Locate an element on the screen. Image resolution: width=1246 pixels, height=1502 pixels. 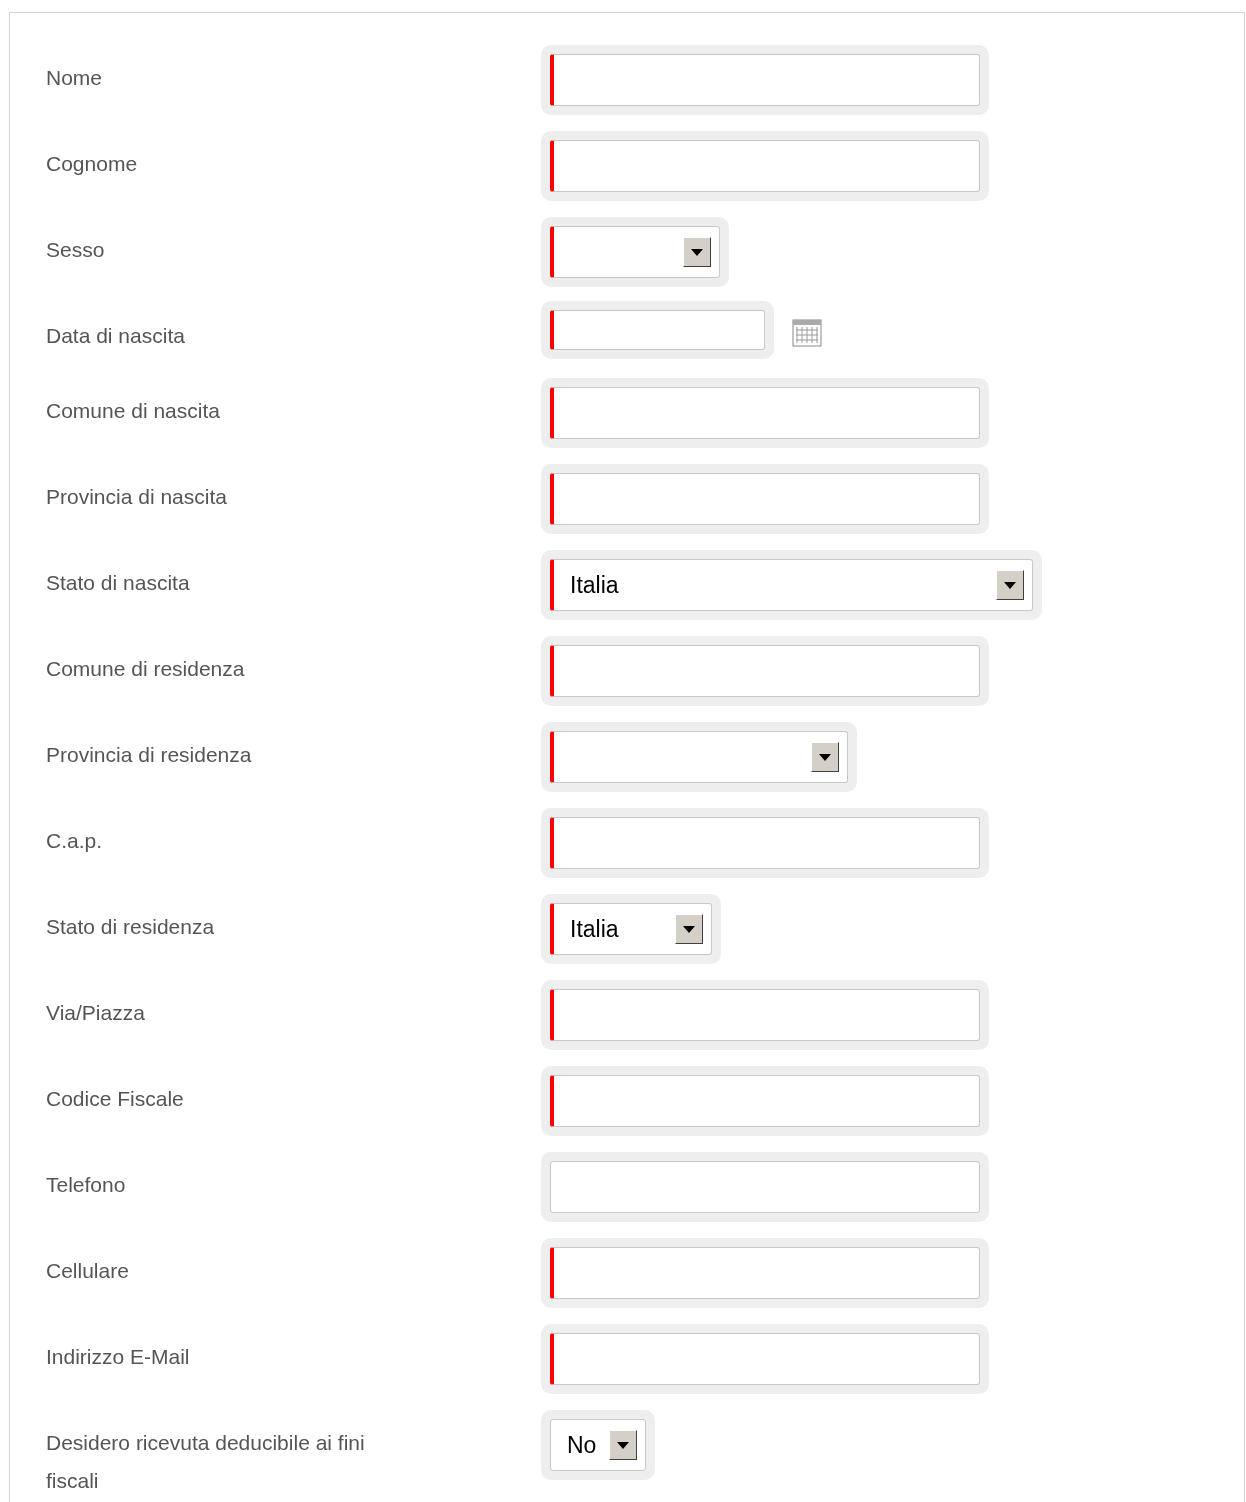
field-label: Codice Fiscale is located at coordinates (115, 1099).